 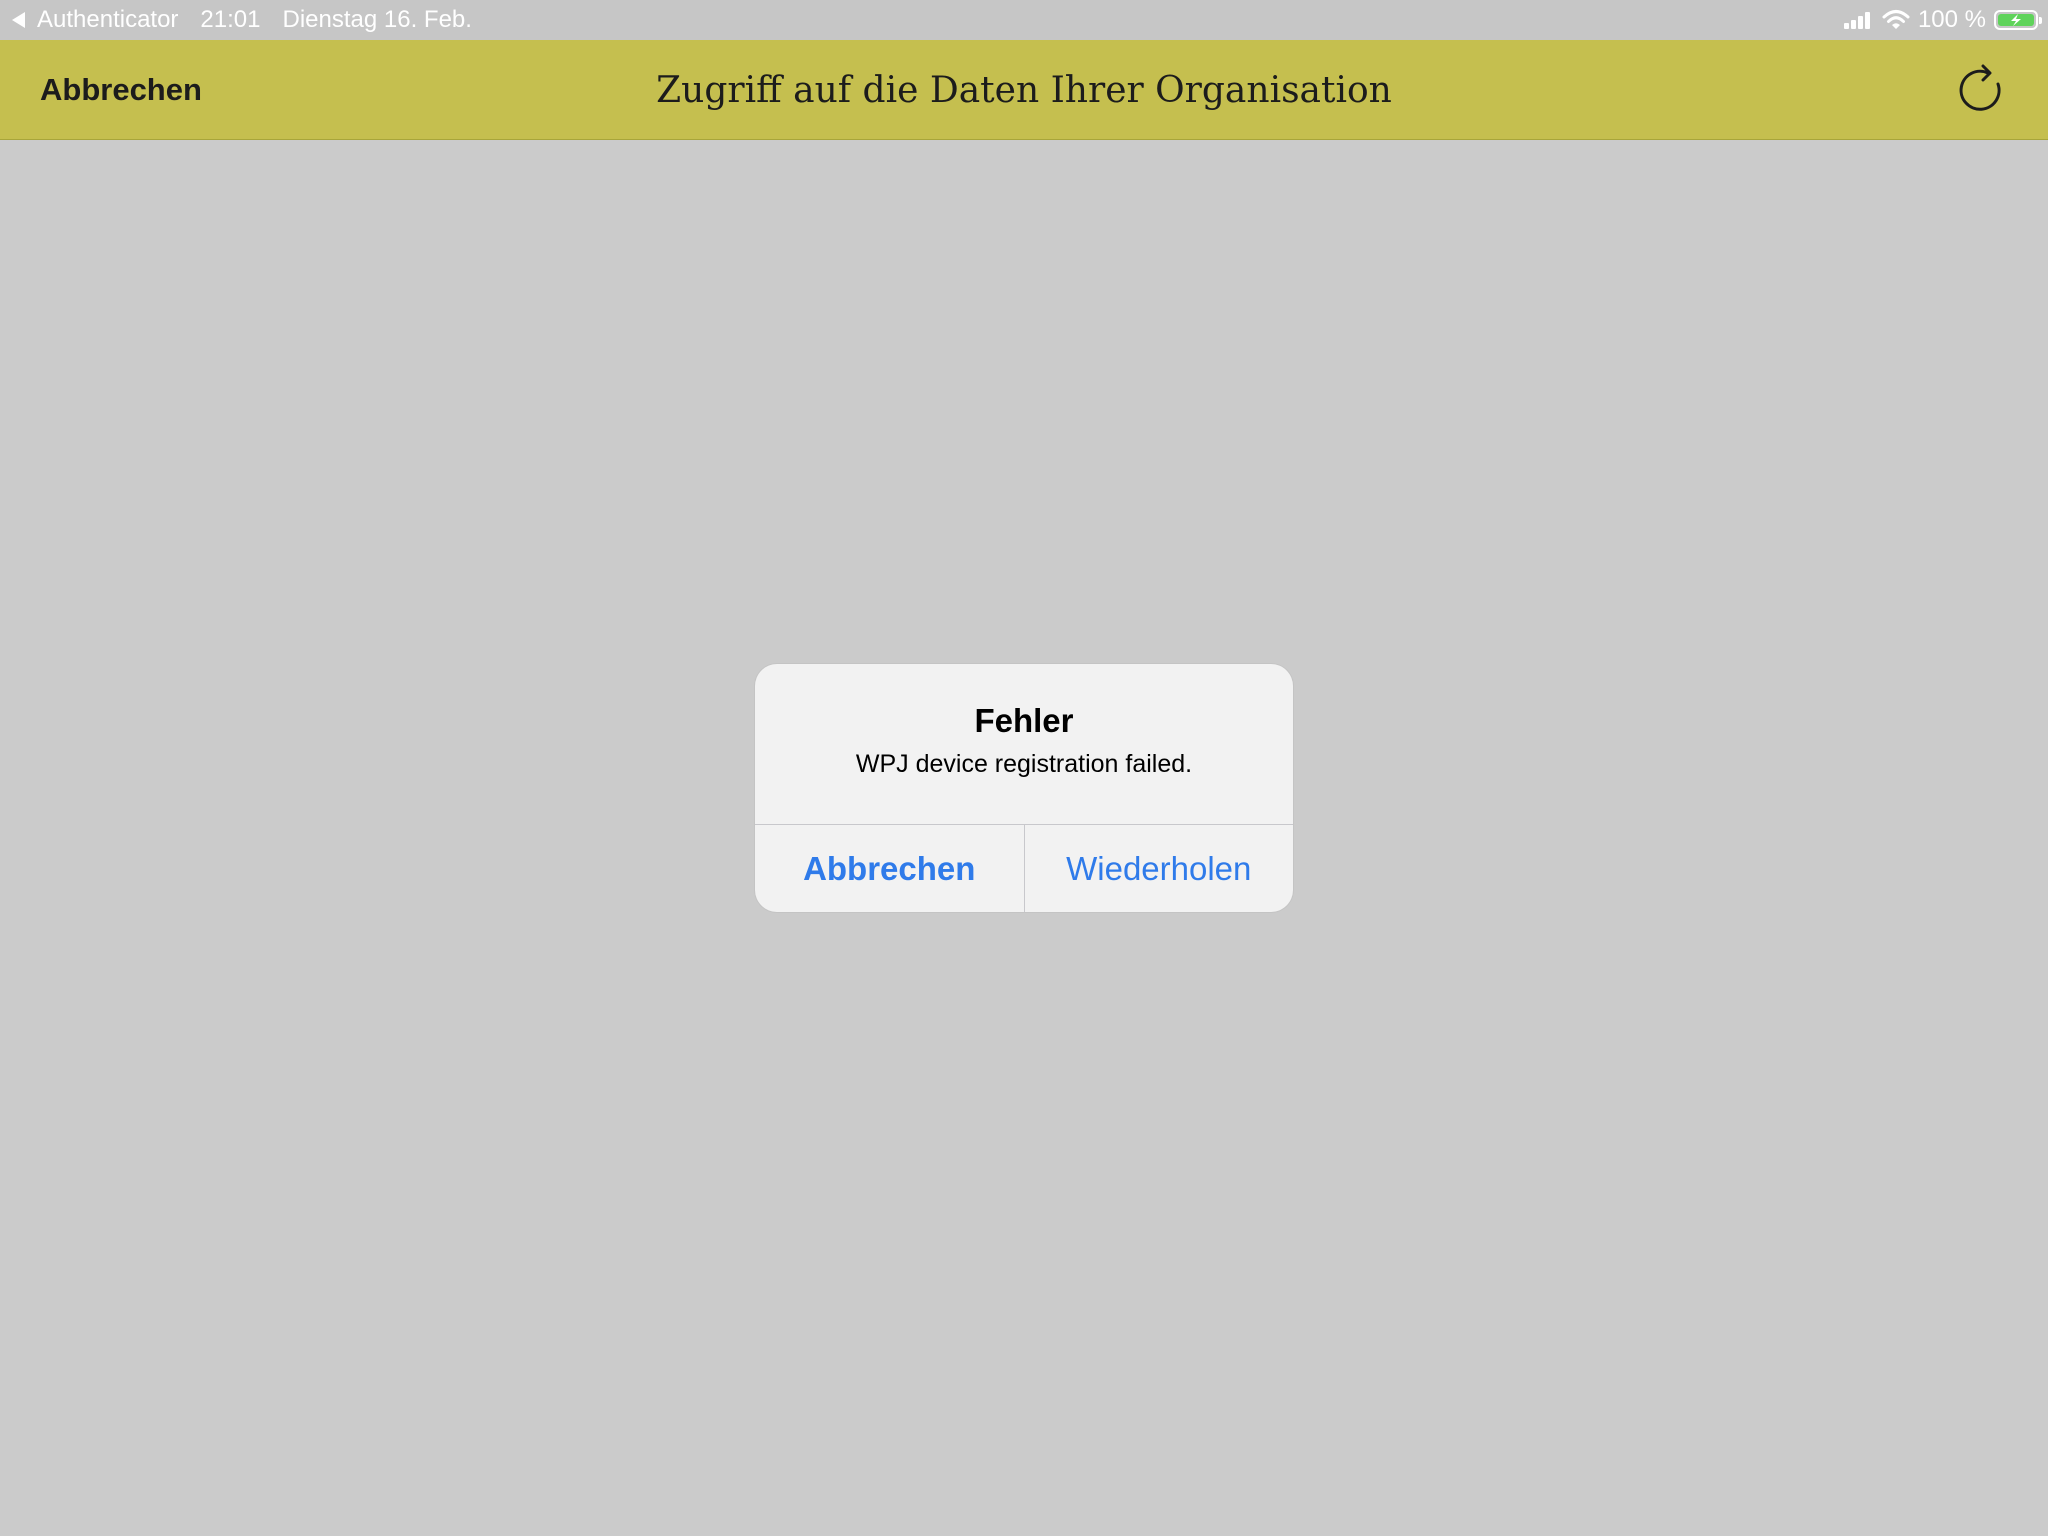 What do you see at coordinates (889, 868) in the screenshot?
I see `alert-cancel-button: Abbrechen` at bounding box center [889, 868].